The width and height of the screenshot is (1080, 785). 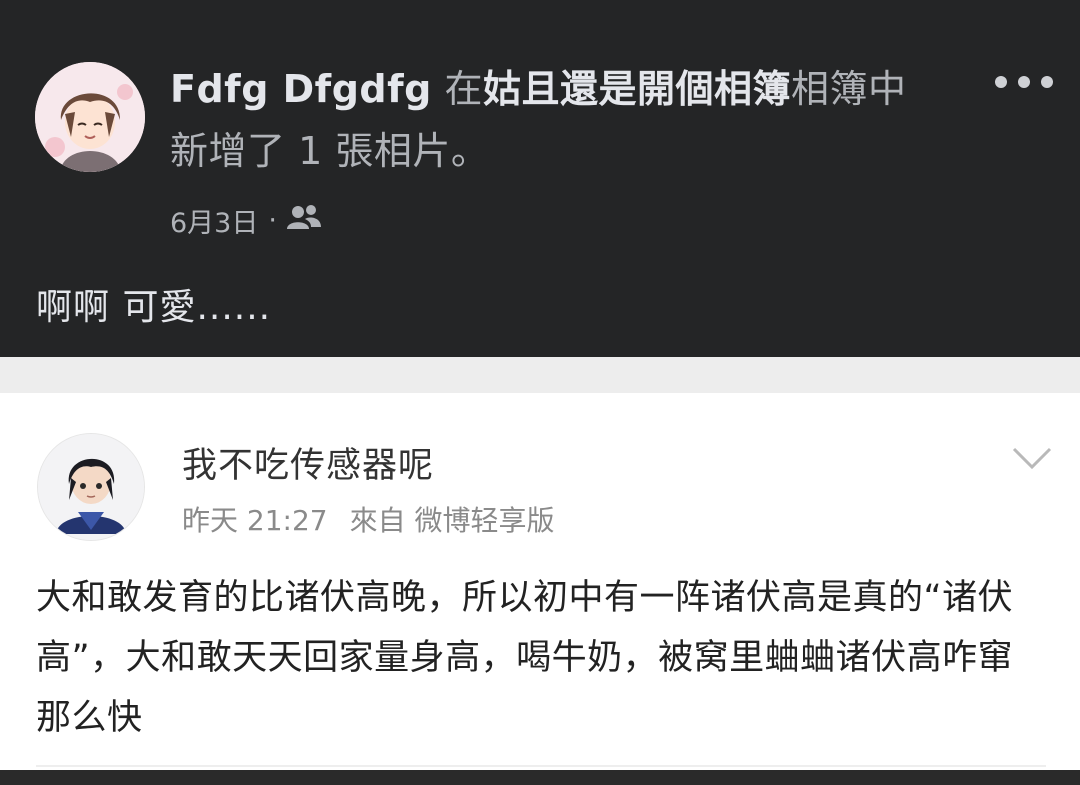 I want to click on section-divider, so click(x=540, y=375).